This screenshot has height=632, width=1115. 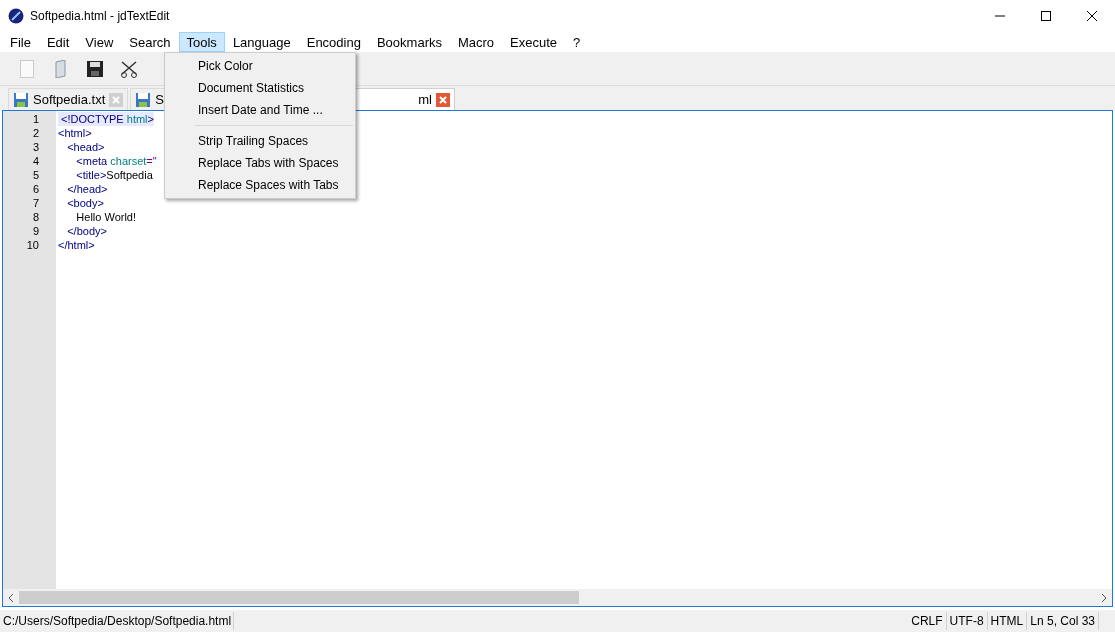 I want to click on line-number: 8, so click(x=35, y=217).